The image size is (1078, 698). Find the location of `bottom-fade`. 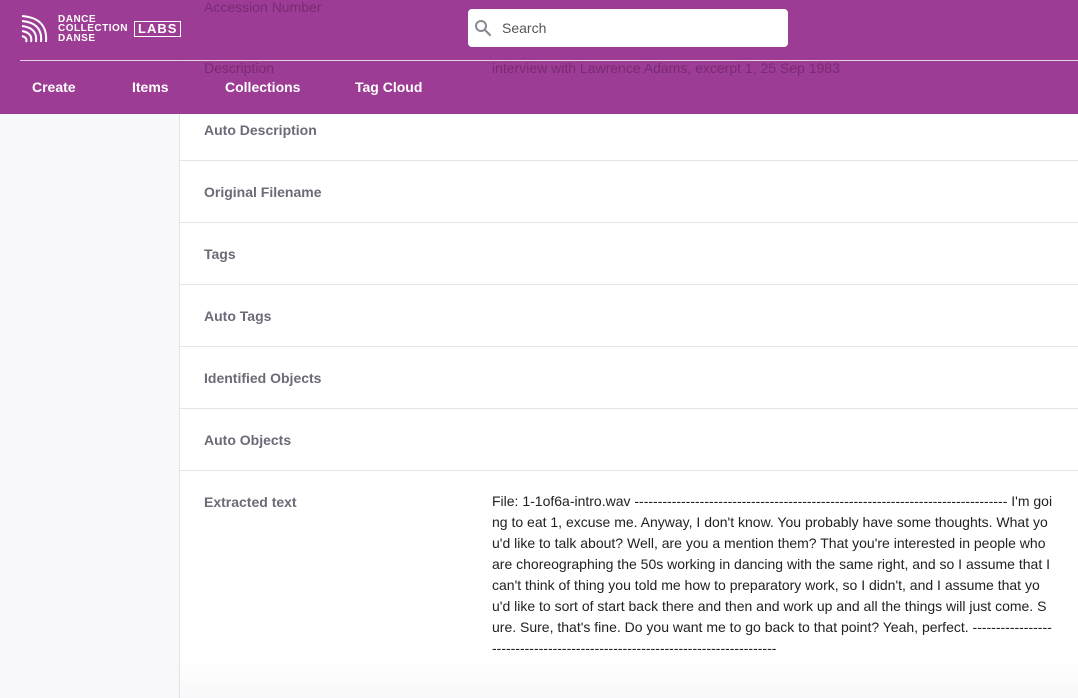

bottom-fade is located at coordinates (629, 679).